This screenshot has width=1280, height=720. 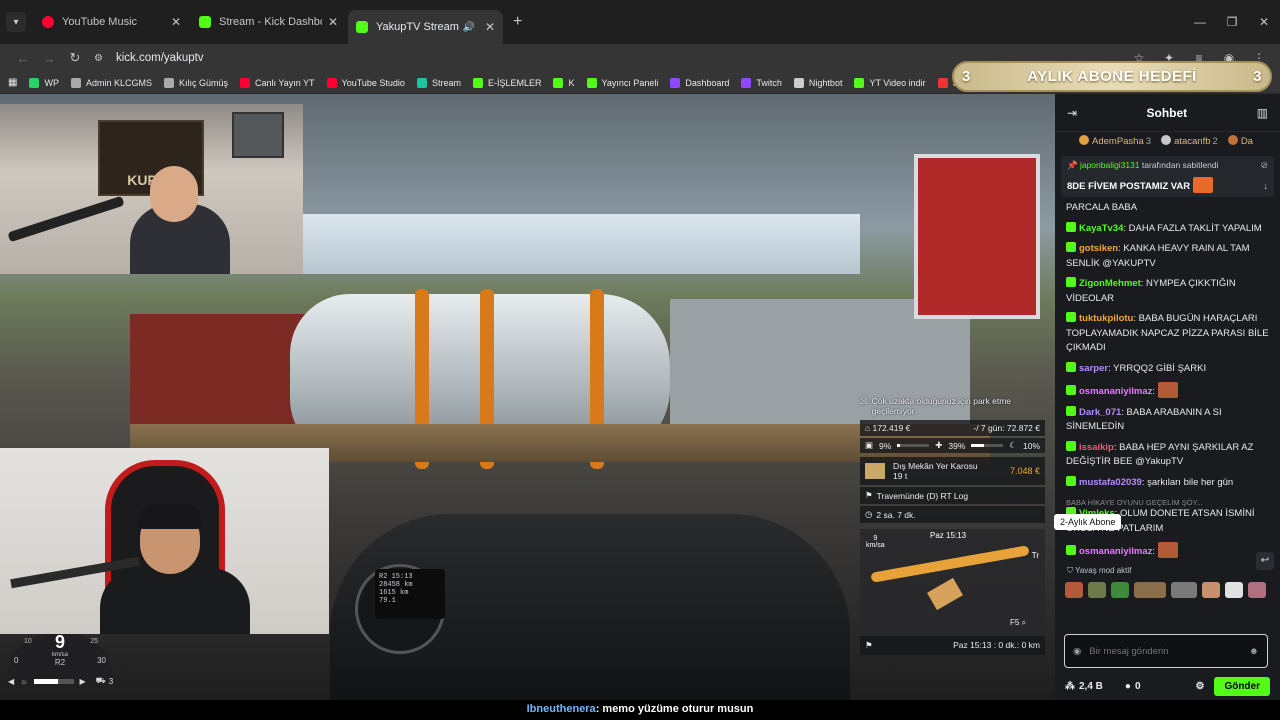 What do you see at coordinates (365, 82) in the screenshot?
I see `bookmark-item: YouTube Studio` at bounding box center [365, 82].